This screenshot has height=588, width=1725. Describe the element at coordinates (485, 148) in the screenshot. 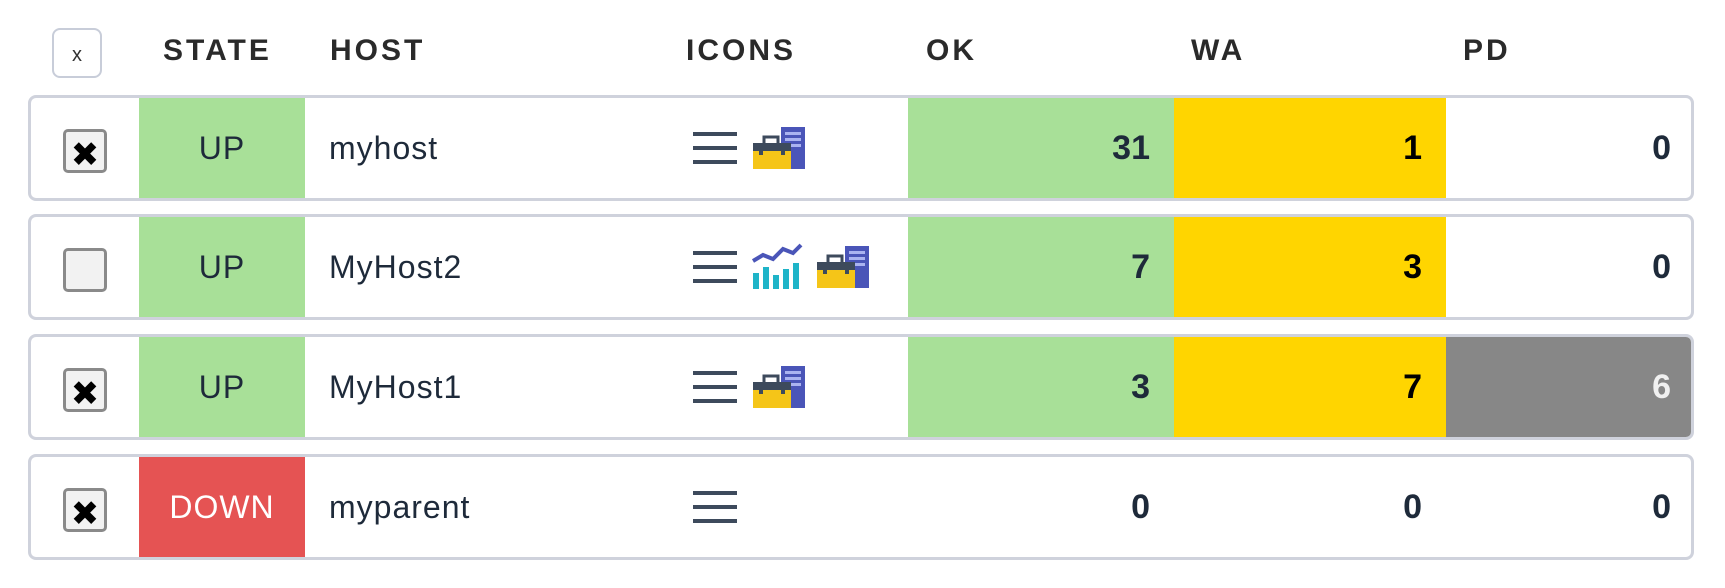

I see `host-link: myhost` at that location.